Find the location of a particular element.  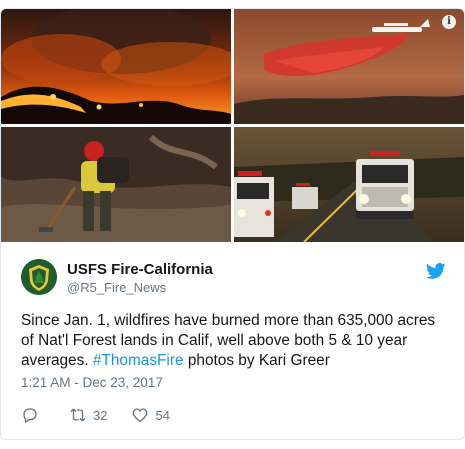

like-count: 54 is located at coordinates (162, 415).